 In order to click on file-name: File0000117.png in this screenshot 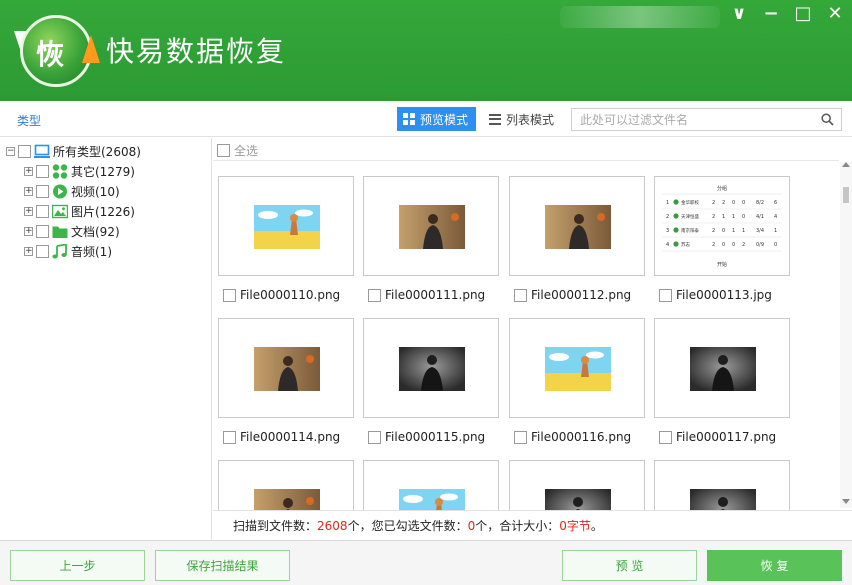, I will do `click(726, 437)`.